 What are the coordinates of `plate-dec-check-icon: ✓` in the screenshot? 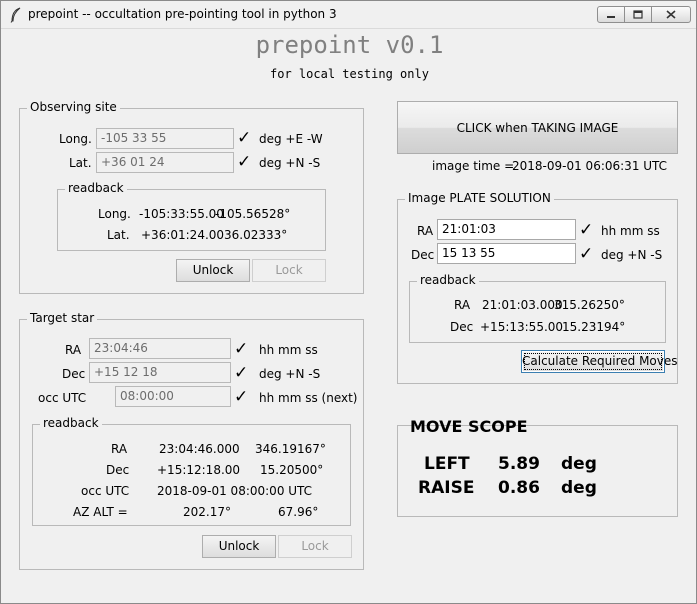 It's located at (586, 254).